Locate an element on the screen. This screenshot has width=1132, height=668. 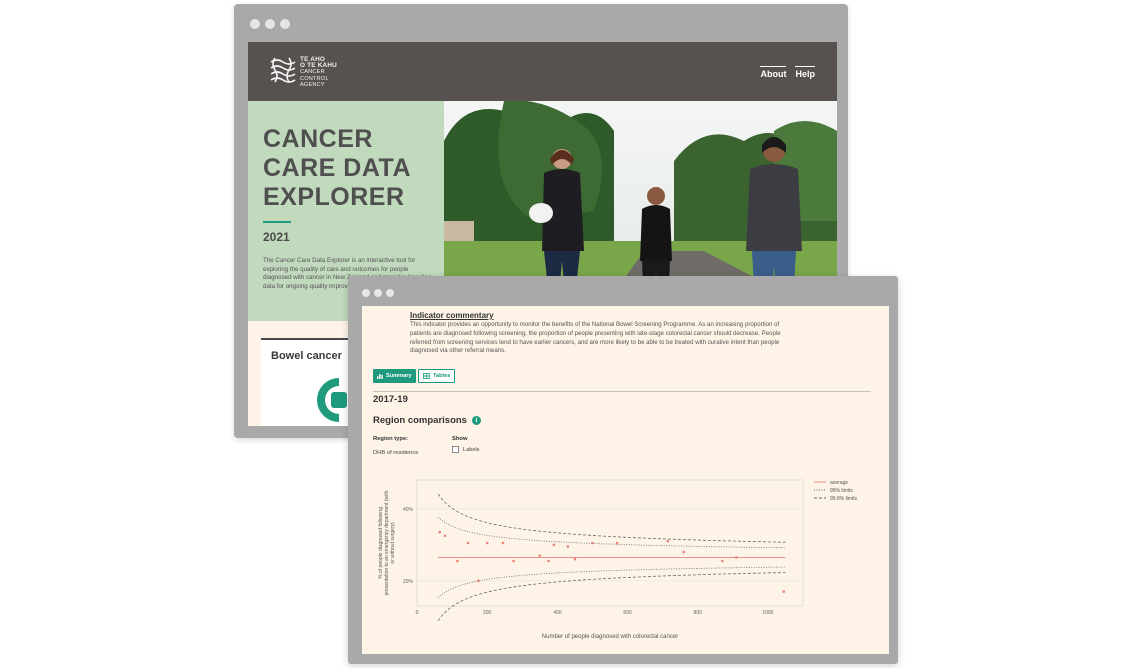
region-type-label: Region type: is located at coordinates (391, 439).